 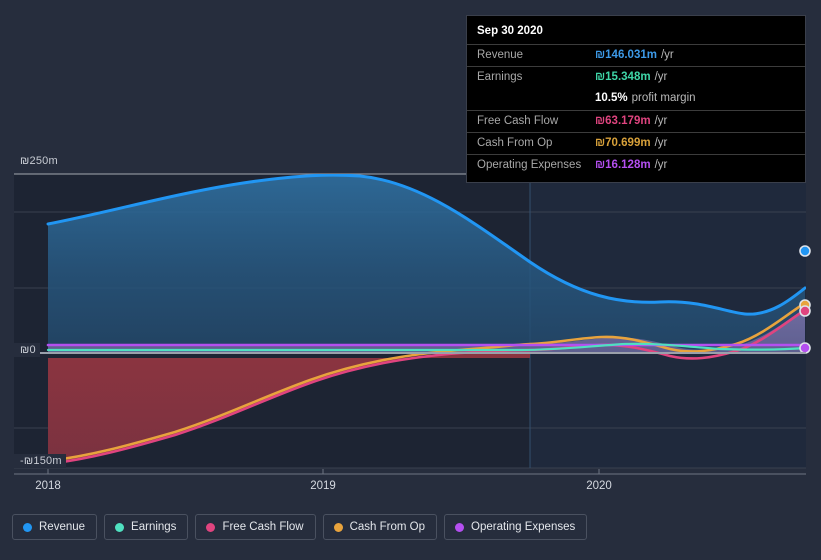 I want to click on legend-label-revenue: Revenue, so click(x=62, y=527).